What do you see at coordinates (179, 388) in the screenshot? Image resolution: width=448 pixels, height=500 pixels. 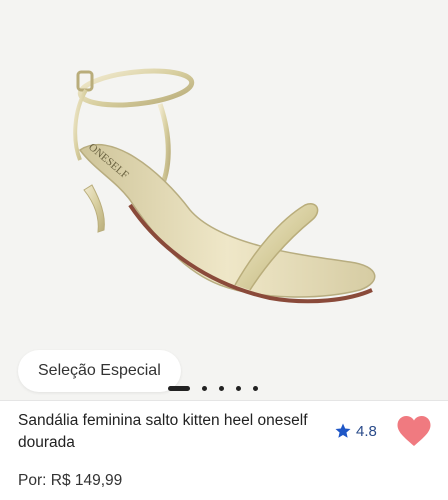 I see `carousel-dot-active` at bounding box center [179, 388].